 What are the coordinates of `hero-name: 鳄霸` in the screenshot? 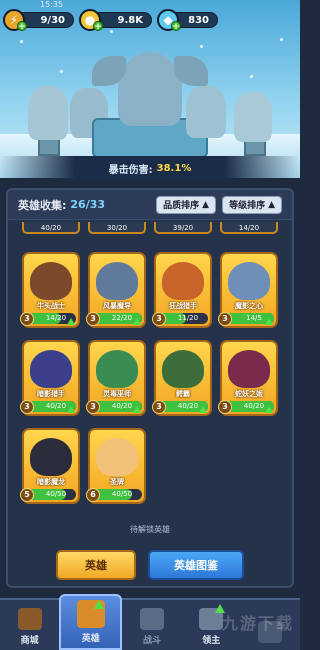 It's located at (183, 394).